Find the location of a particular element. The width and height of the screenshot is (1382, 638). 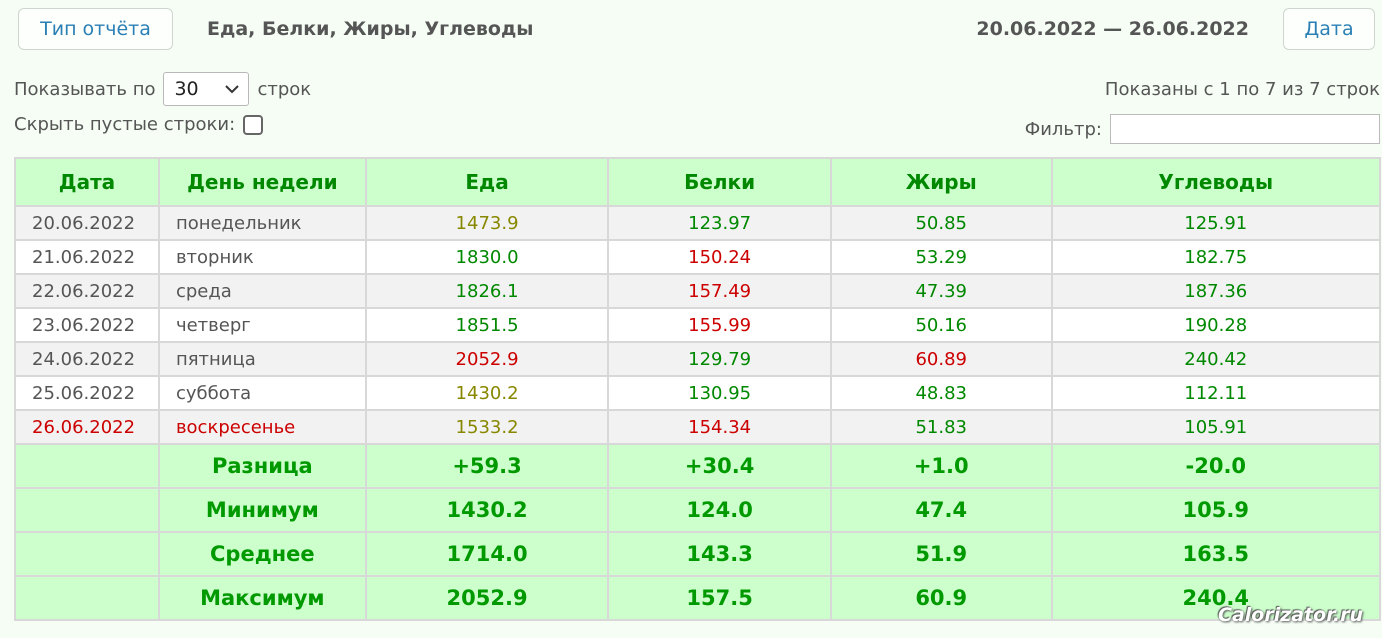

summary-fat: +1.0 is located at coordinates (941, 466).